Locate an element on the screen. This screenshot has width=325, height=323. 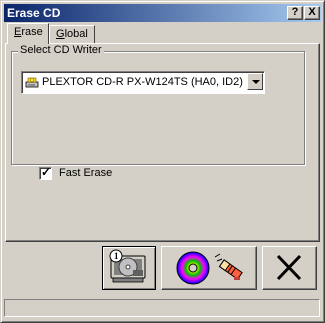
status-bar is located at coordinates (162, 308).